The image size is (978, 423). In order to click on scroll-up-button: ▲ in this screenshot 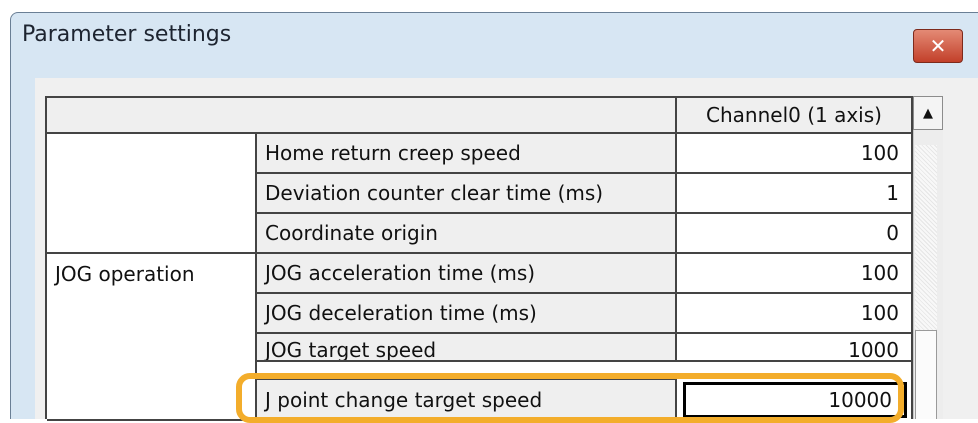, I will do `click(928, 113)`.